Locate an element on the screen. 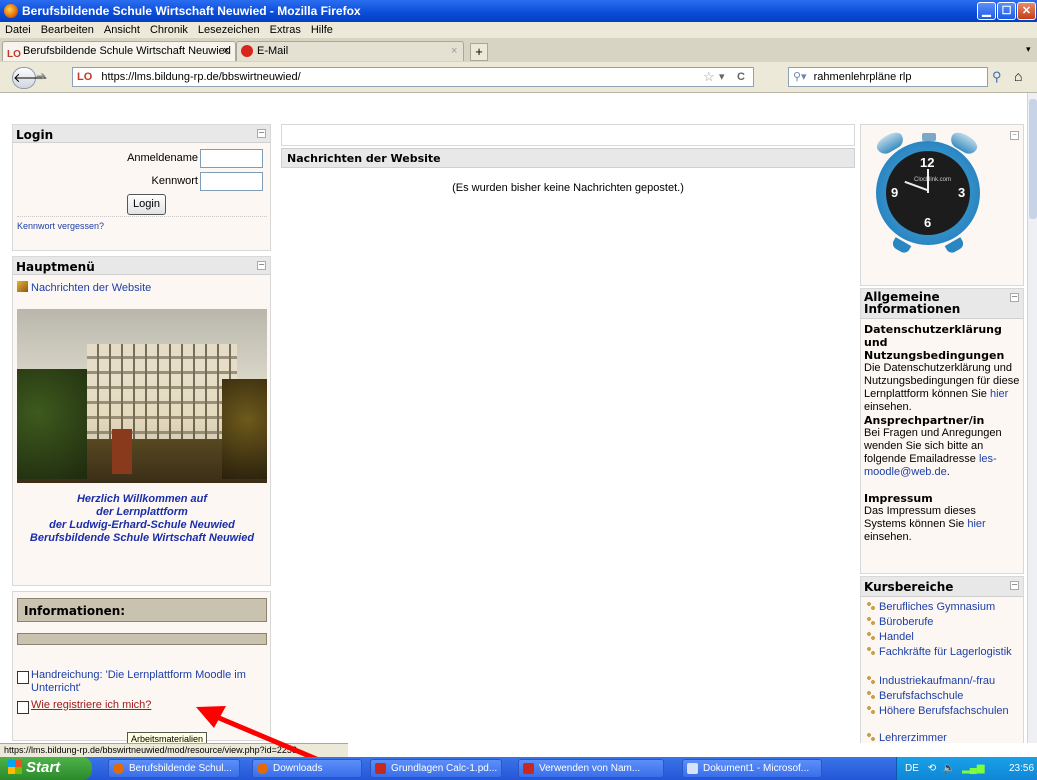 Image resolution: width=1037 pixels, height=780 pixels. login-button: Login is located at coordinates (146, 204).